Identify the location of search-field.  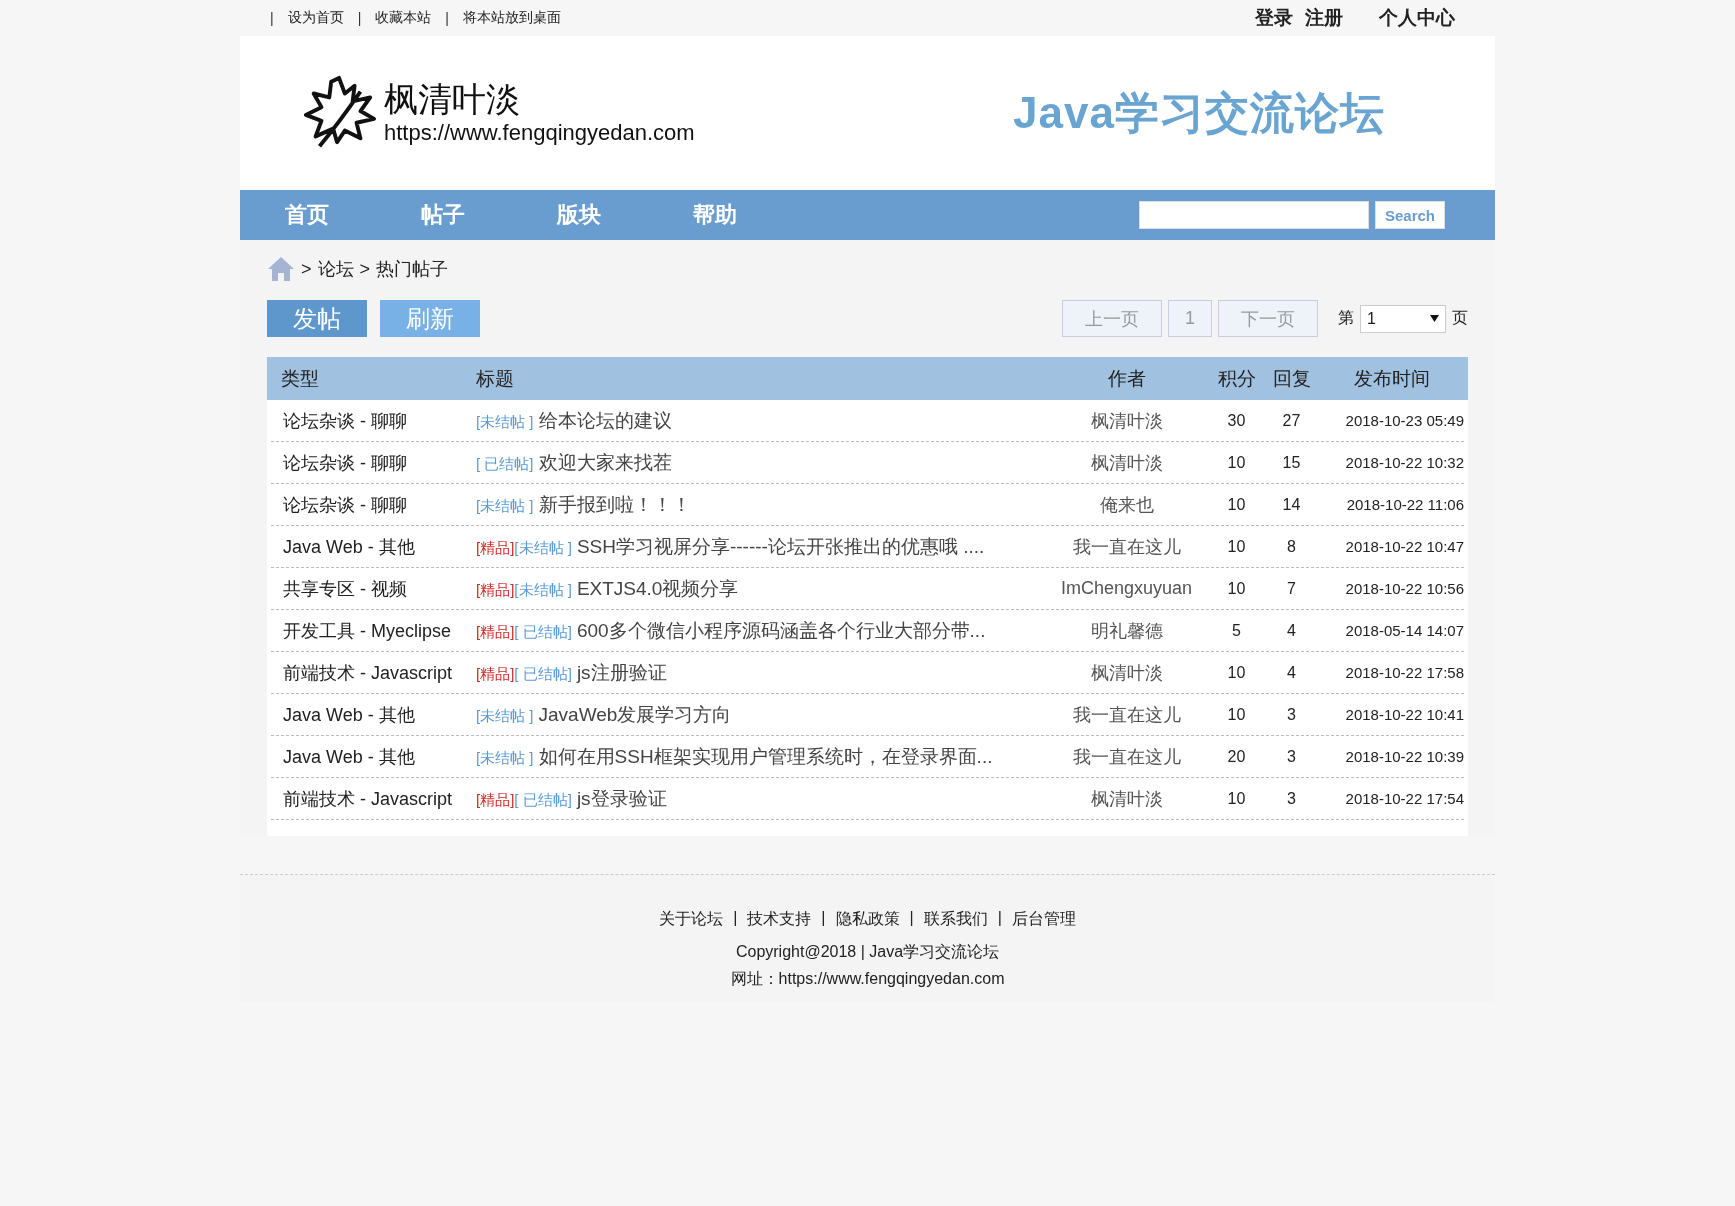
(1253, 215).